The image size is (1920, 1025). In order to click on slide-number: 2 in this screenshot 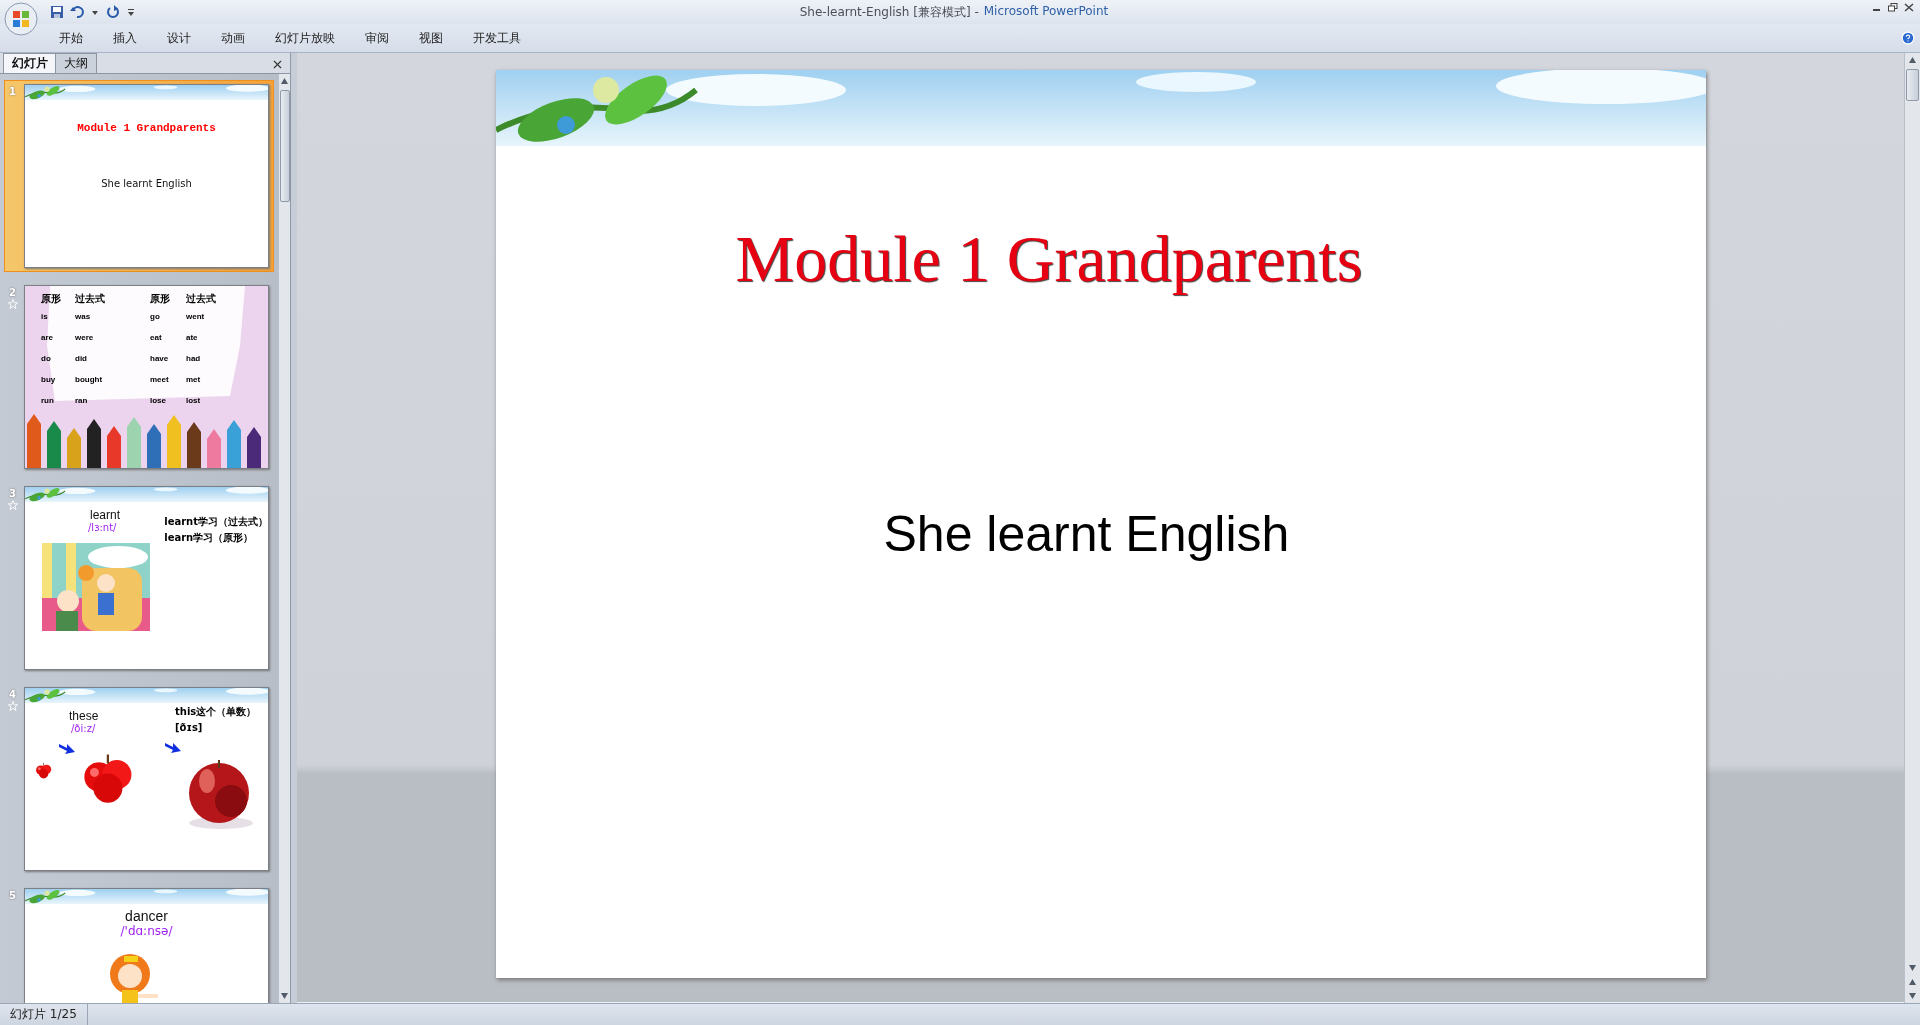, I will do `click(12, 292)`.